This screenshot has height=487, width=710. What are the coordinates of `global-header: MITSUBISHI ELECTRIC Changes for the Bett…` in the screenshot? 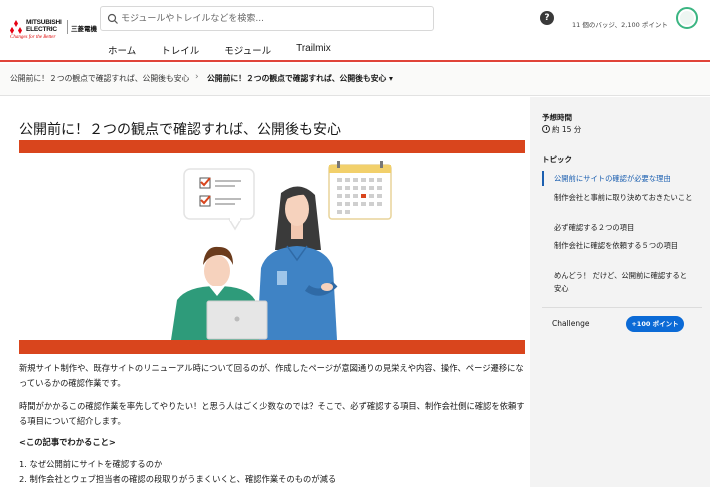 It's located at (355, 31).